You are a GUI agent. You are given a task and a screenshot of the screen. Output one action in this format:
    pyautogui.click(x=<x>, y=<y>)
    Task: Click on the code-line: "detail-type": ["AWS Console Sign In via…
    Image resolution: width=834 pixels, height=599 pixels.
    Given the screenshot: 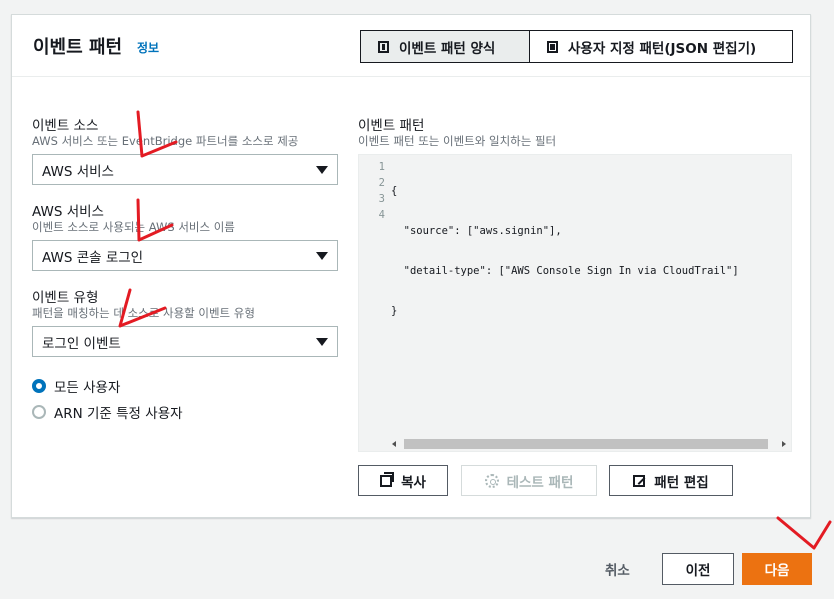 What is the action you would take?
    pyautogui.click(x=565, y=271)
    